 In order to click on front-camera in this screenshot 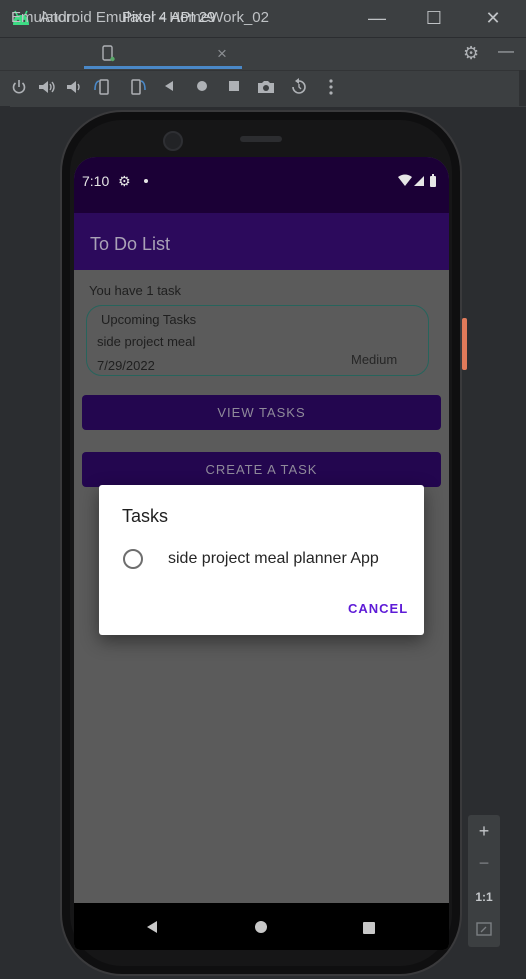, I will do `click(173, 141)`.